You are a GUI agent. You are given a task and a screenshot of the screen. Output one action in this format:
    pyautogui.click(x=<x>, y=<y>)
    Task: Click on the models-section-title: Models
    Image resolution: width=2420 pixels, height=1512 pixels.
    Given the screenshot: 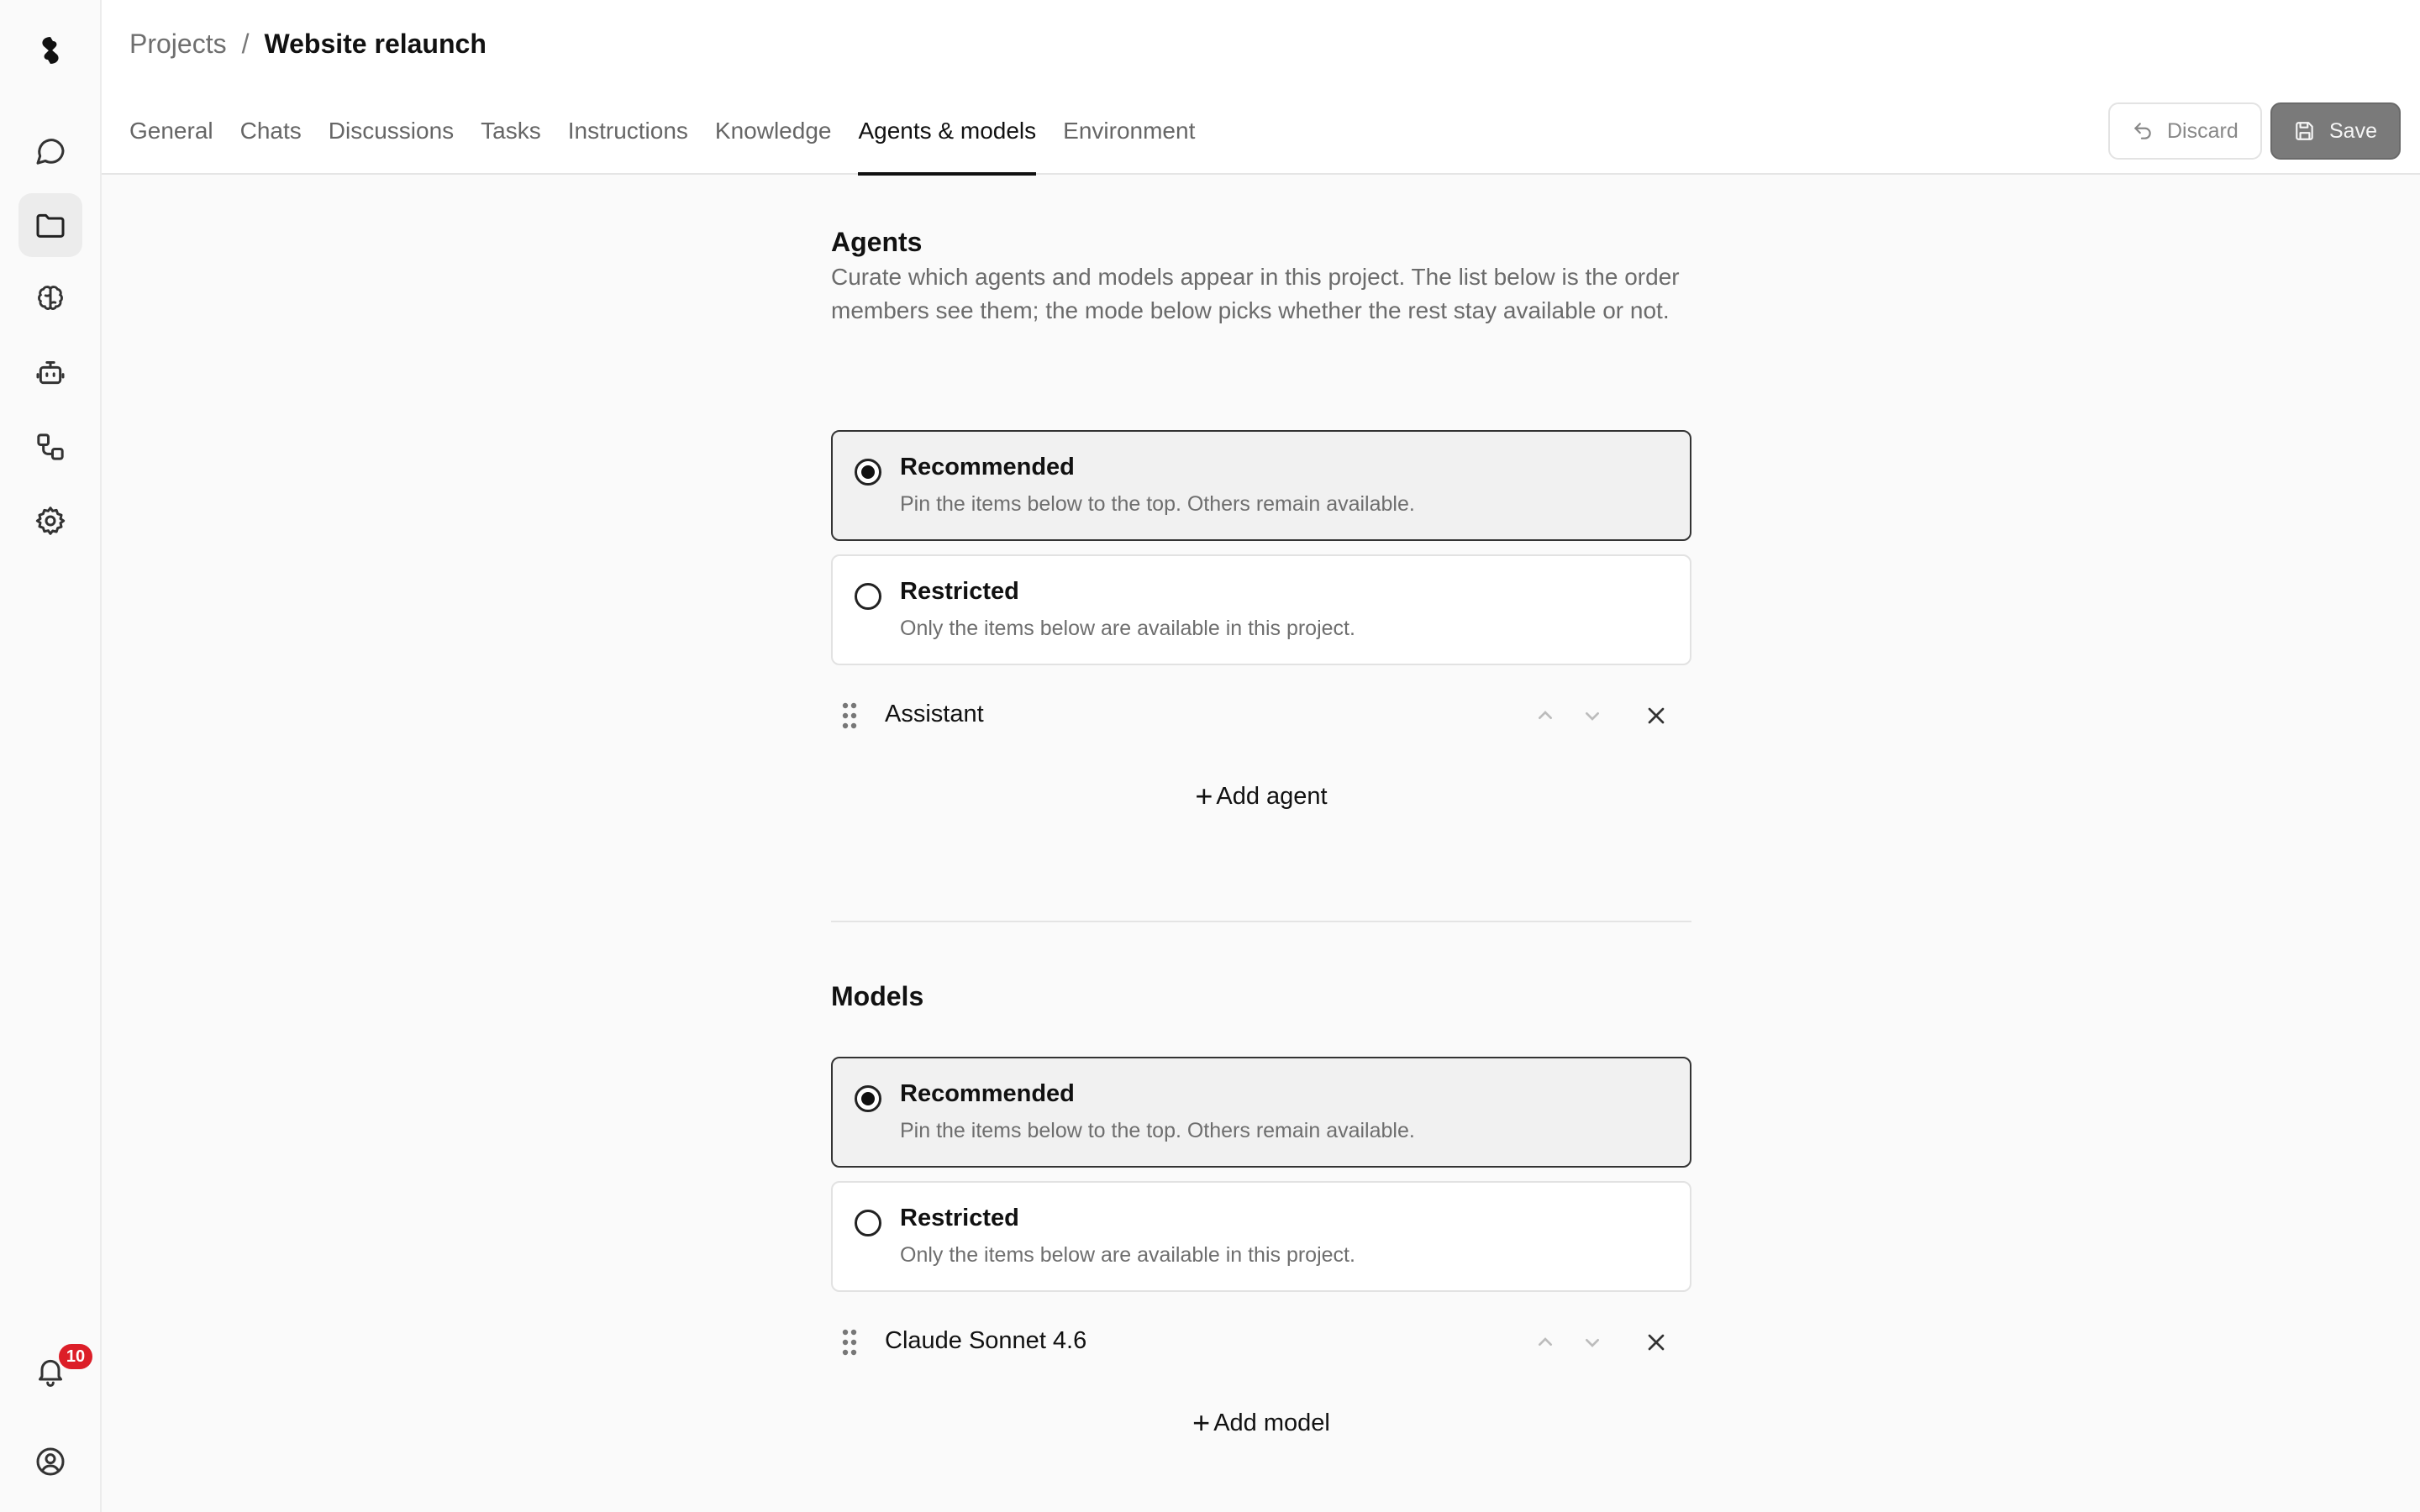 What is the action you would take?
    pyautogui.click(x=877, y=996)
    